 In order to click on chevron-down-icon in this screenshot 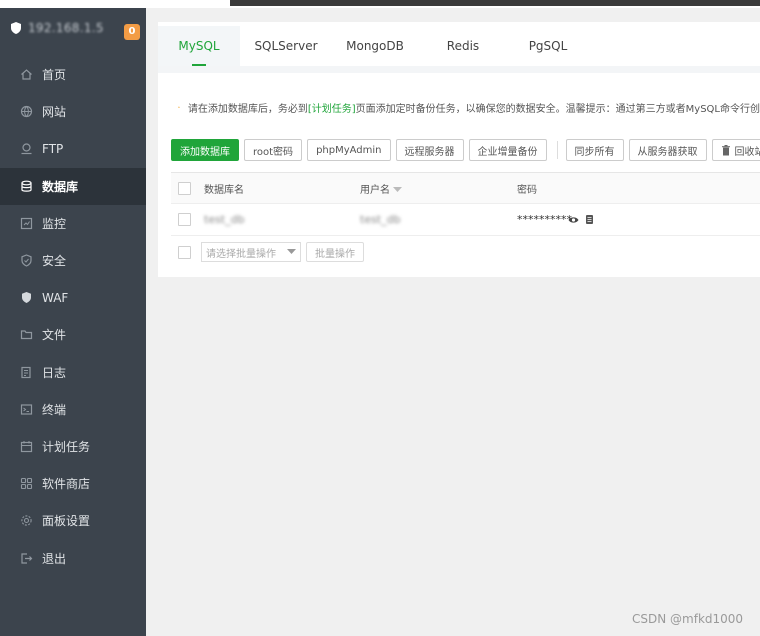, I will do `click(291, 251)`.